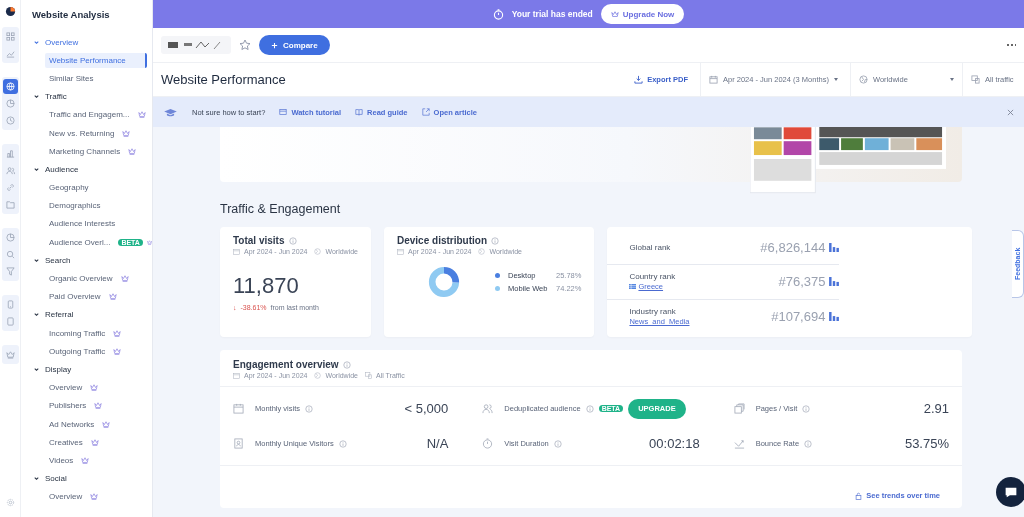 The width and height of the screenshot is (1024, 517). What do you see at coordinates (639, 79) in the screenshot?
I see `download-icon` at bounding box center [639, 79].